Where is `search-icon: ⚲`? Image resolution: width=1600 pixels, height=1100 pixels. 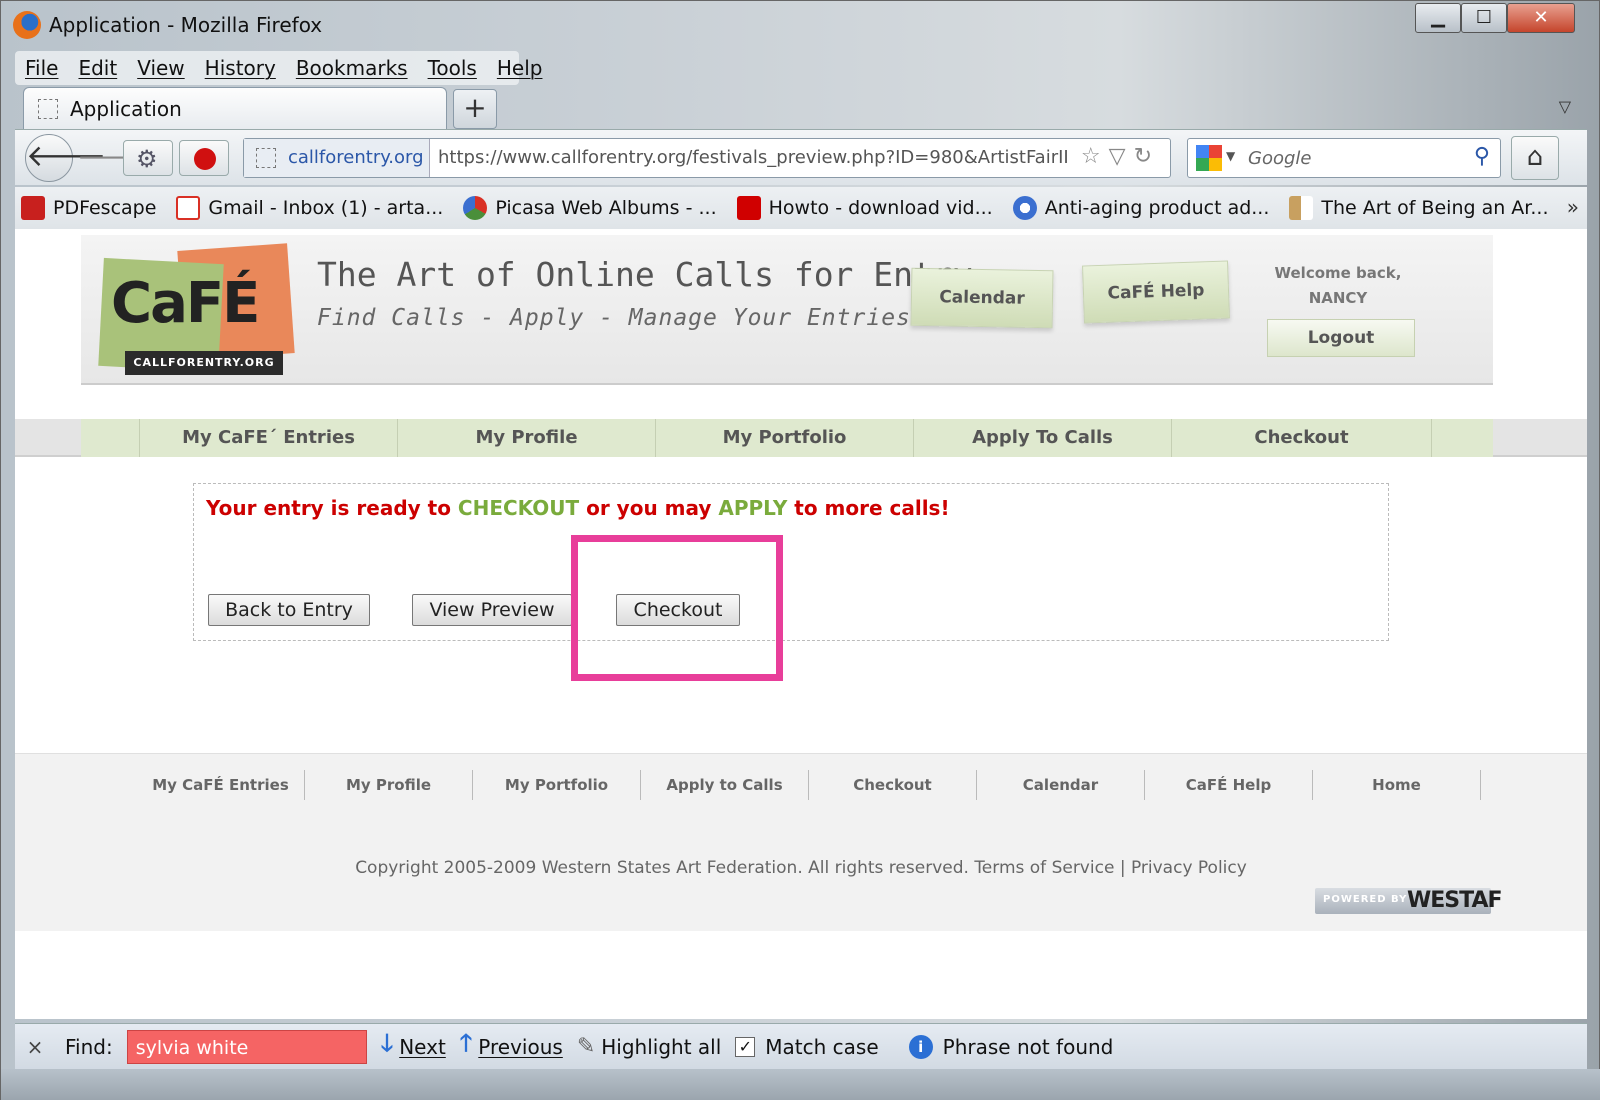 search-icon: ⚲ is located at coordinates (1482, 156).